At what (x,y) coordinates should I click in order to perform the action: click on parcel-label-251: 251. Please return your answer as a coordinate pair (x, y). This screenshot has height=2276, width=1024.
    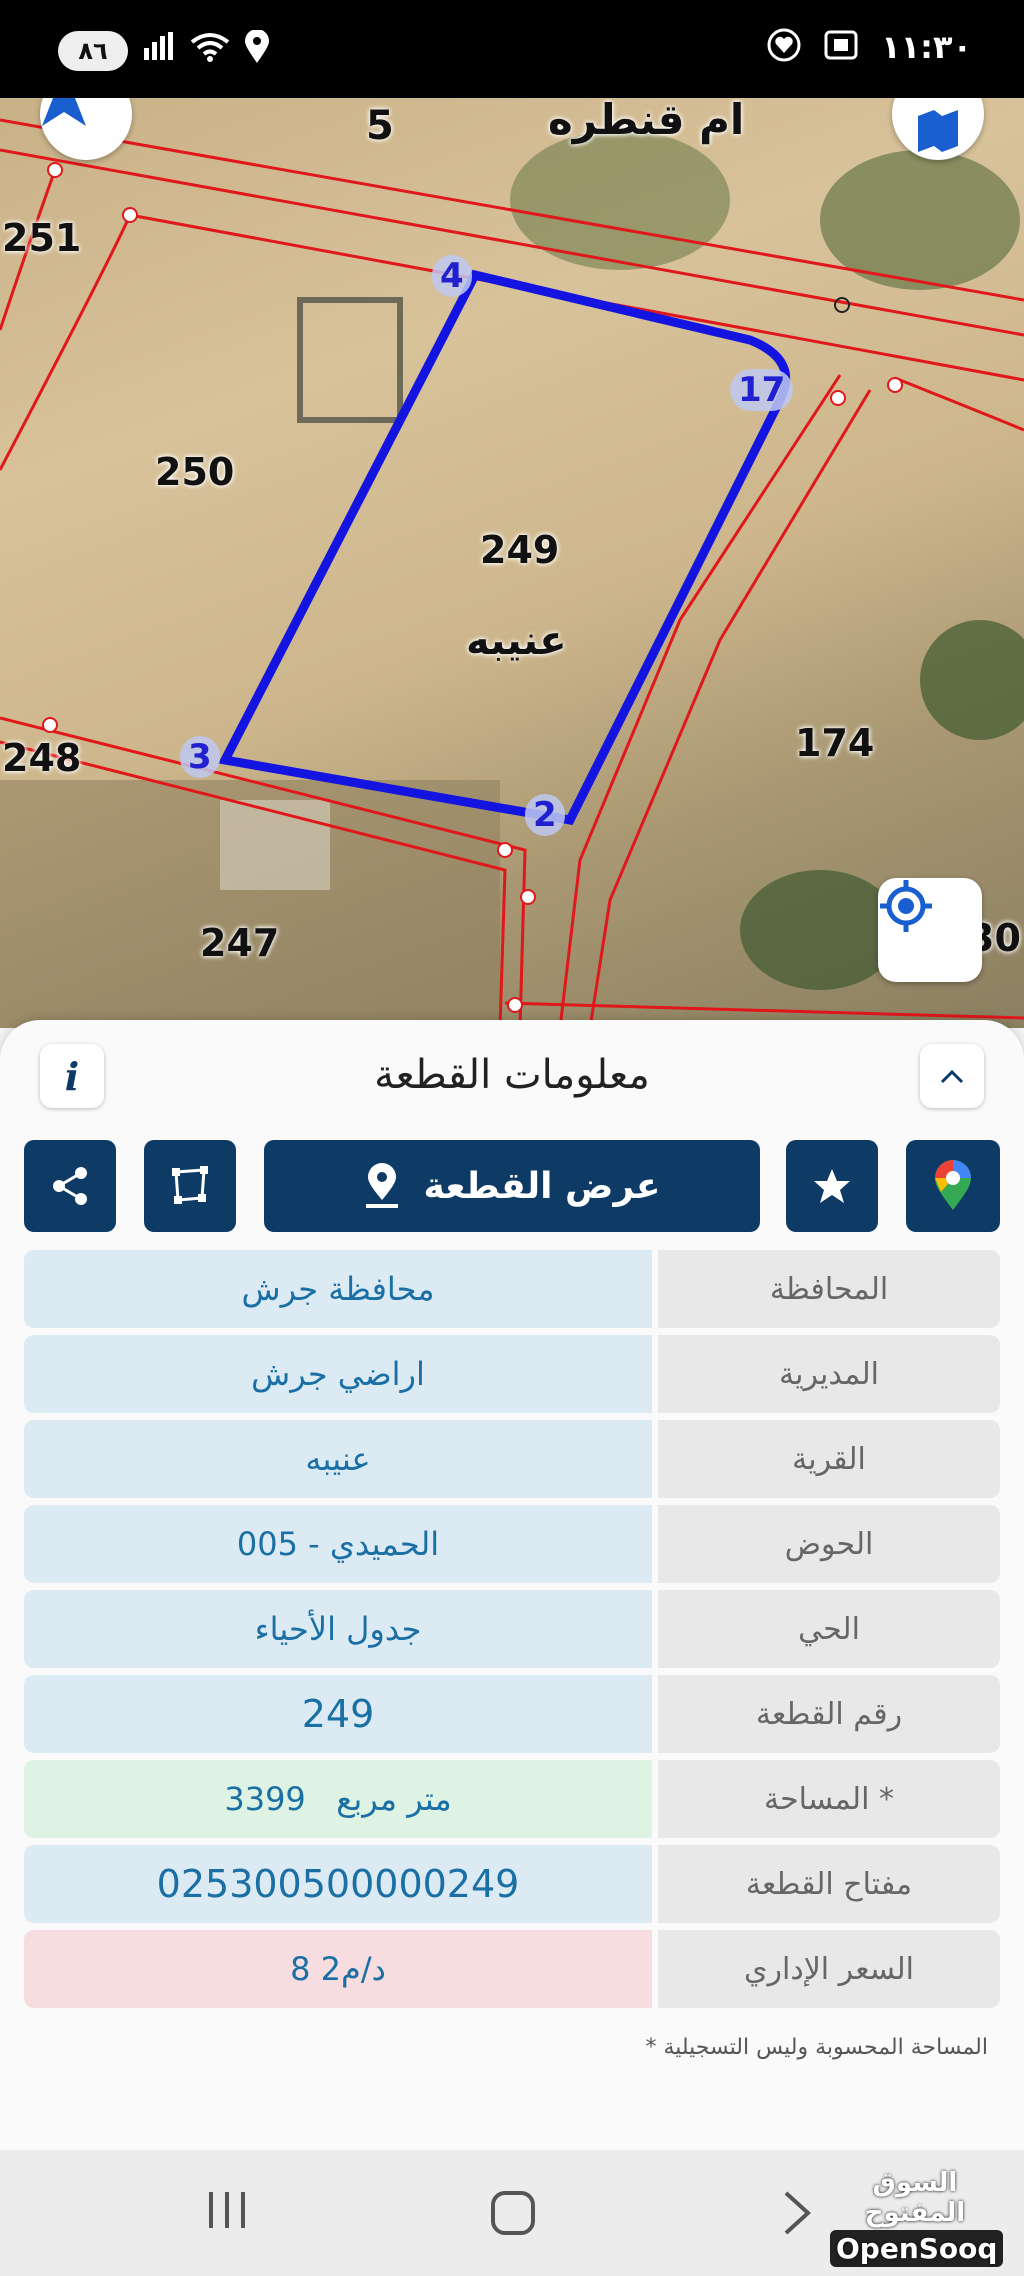
    Looking at the image, I should click on (42, 238).